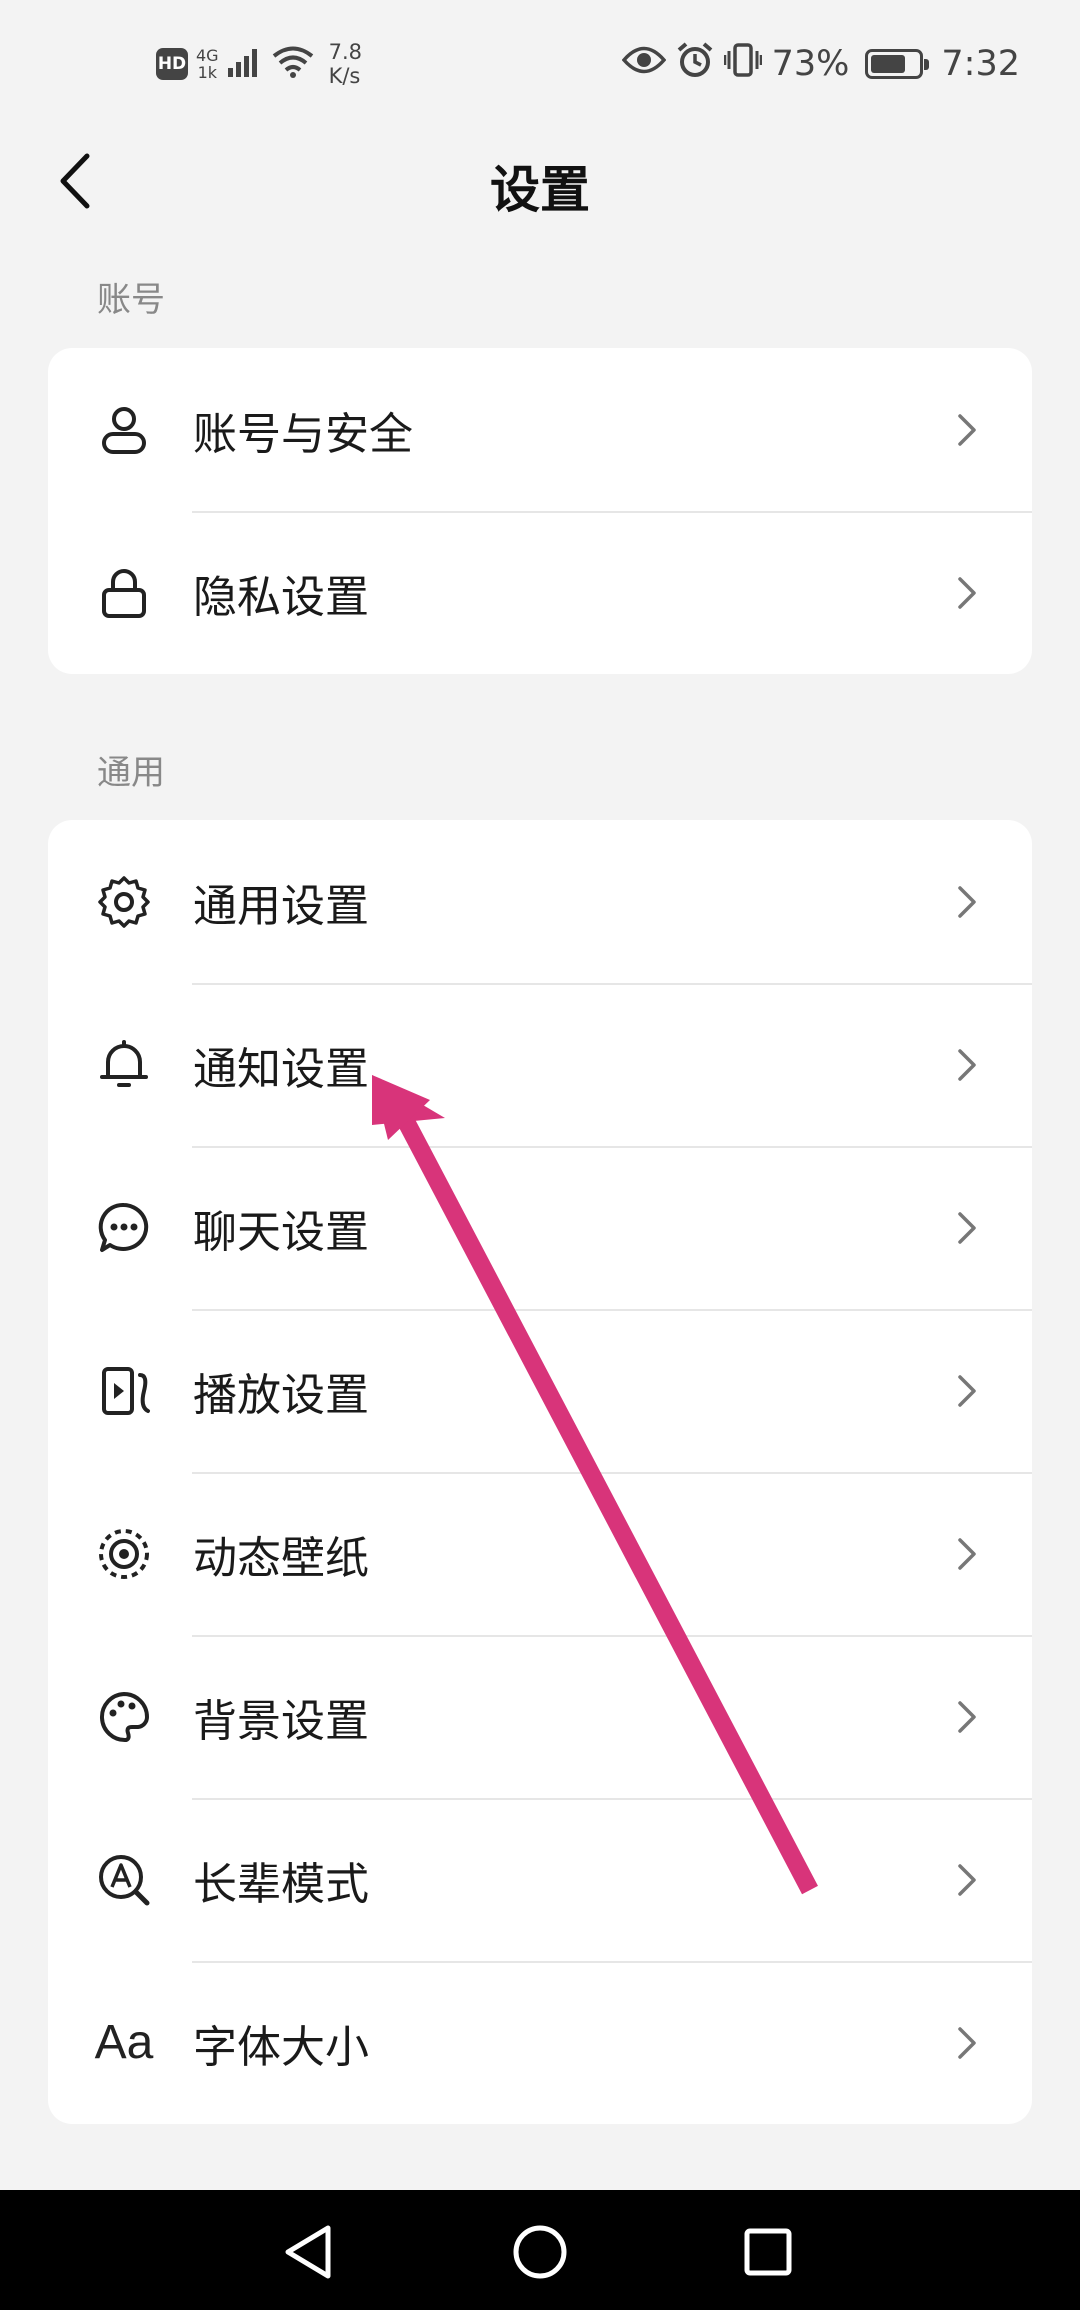 The image size is (1080, 2310). I want to click on network-type-sub: 1k, so click(207, 72).